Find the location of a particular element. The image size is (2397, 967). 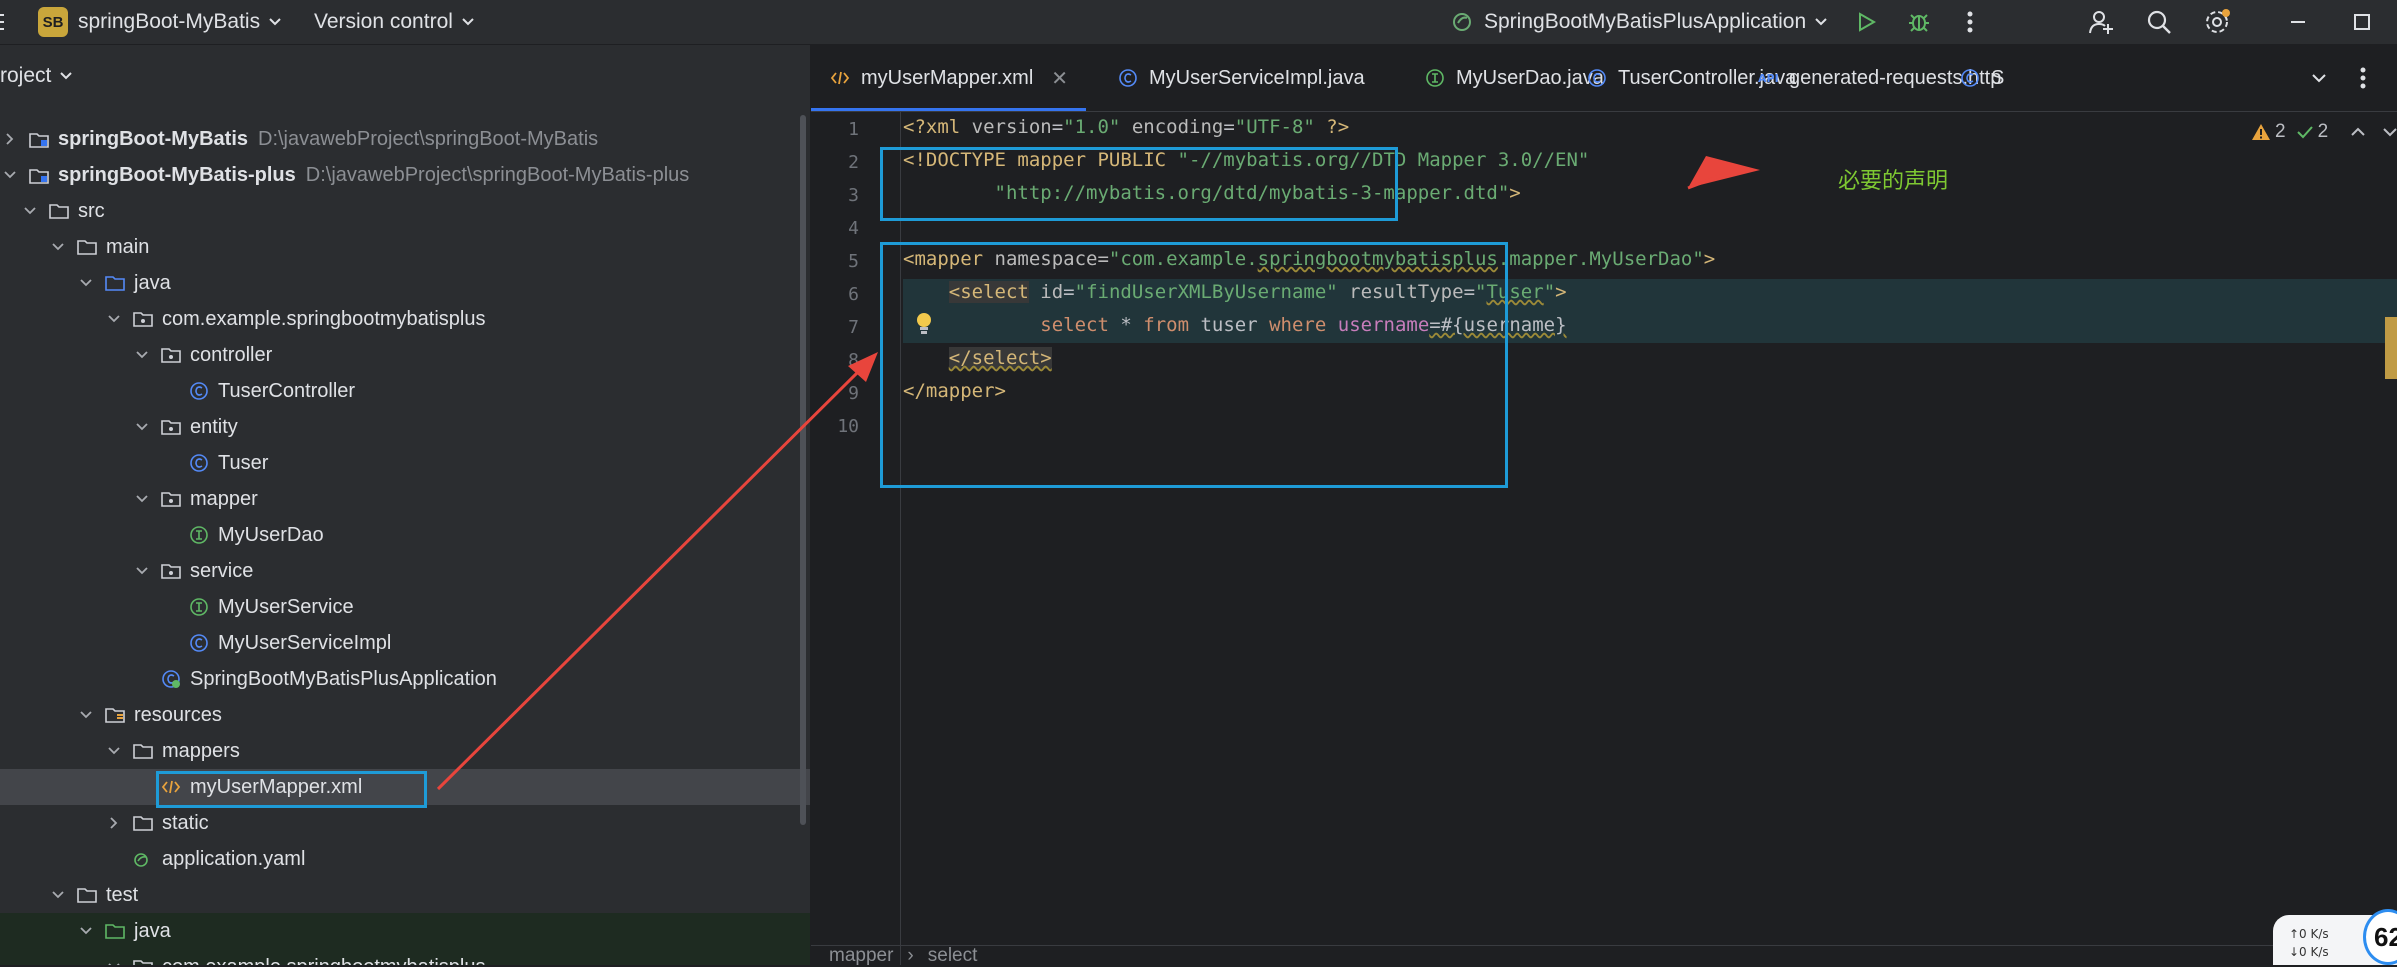

tree-item-controller: controller is located at coordinates (405, 355).